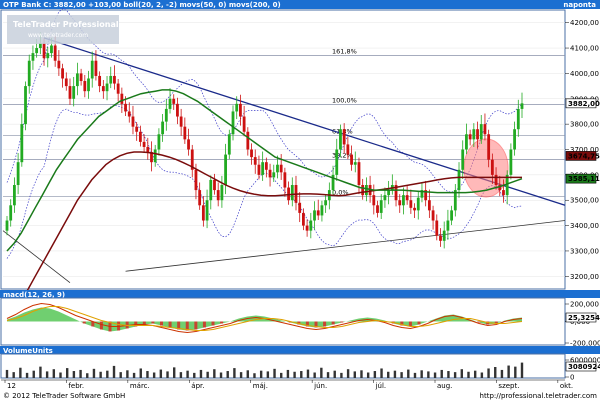  I want to click on fib-label: 161,8%, so click(344, 52).